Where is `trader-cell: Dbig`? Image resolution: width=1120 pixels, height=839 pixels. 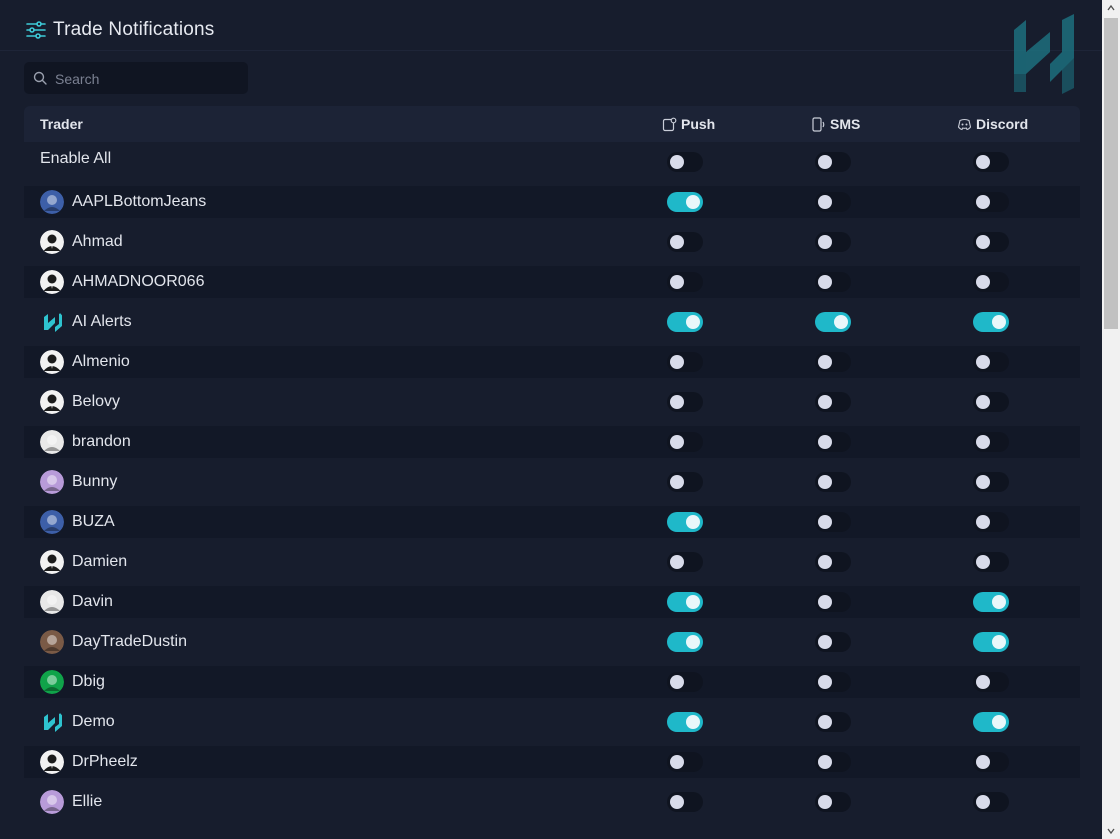
trader-cell: Dbig is located at coordinates (72, 682).